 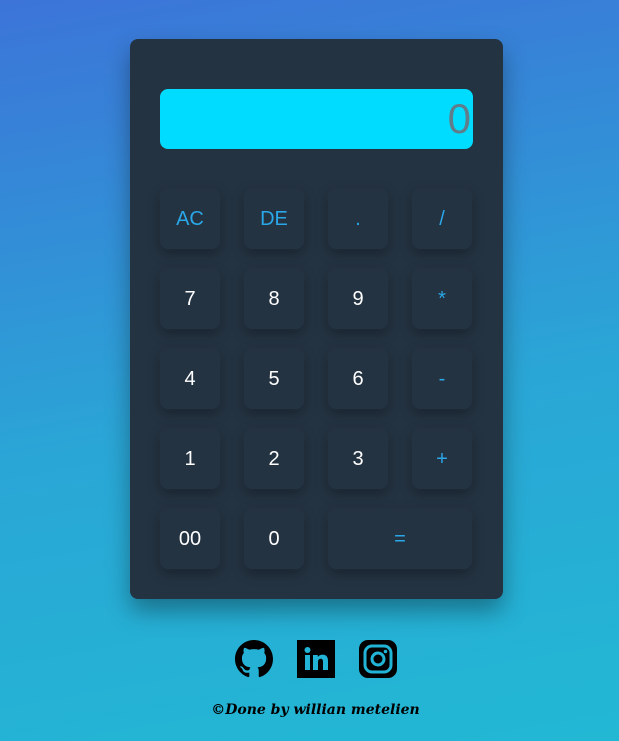 I want to click on double-zero-button: 00, so click(x=190, y=539).